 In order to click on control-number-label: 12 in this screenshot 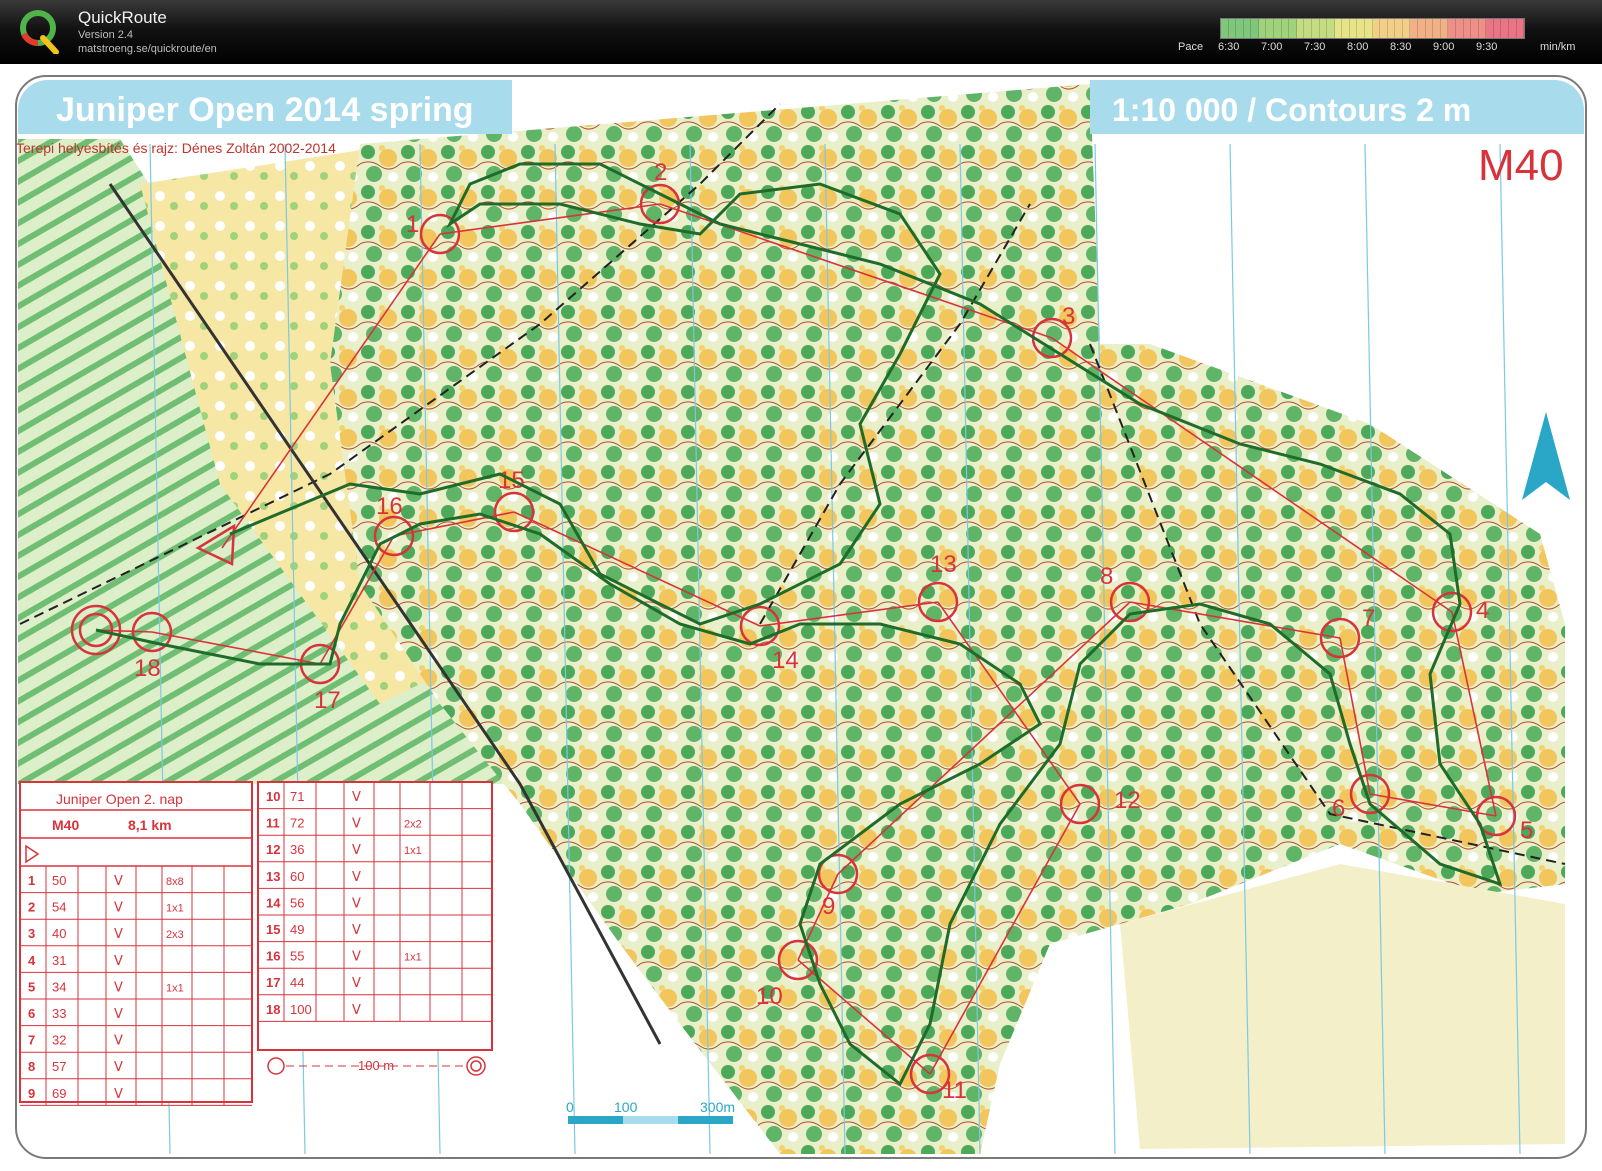, I will do `click(1127, 800)`.